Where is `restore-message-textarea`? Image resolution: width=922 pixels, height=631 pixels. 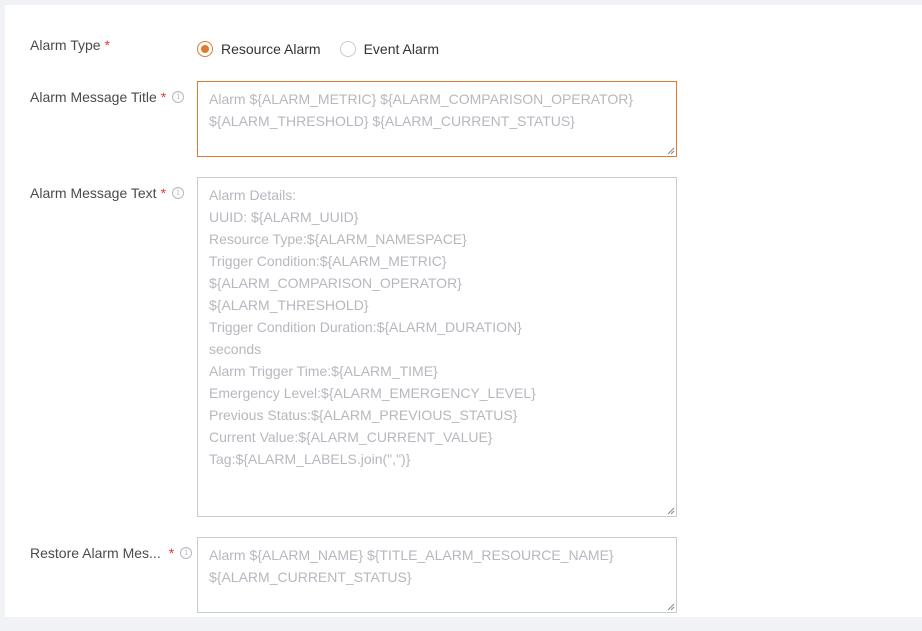
restore-message-textarea is located at coordinates (437, 575).